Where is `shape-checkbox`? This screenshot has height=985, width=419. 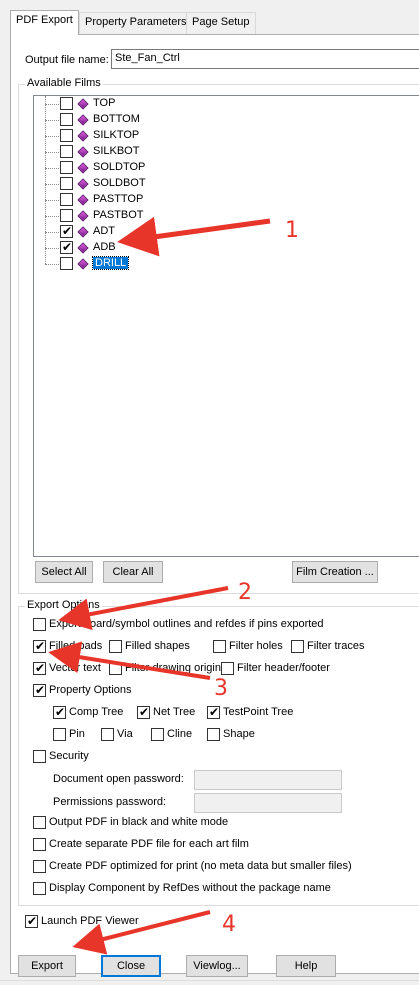 shape-checkbox is located at coordinates (213, 734).